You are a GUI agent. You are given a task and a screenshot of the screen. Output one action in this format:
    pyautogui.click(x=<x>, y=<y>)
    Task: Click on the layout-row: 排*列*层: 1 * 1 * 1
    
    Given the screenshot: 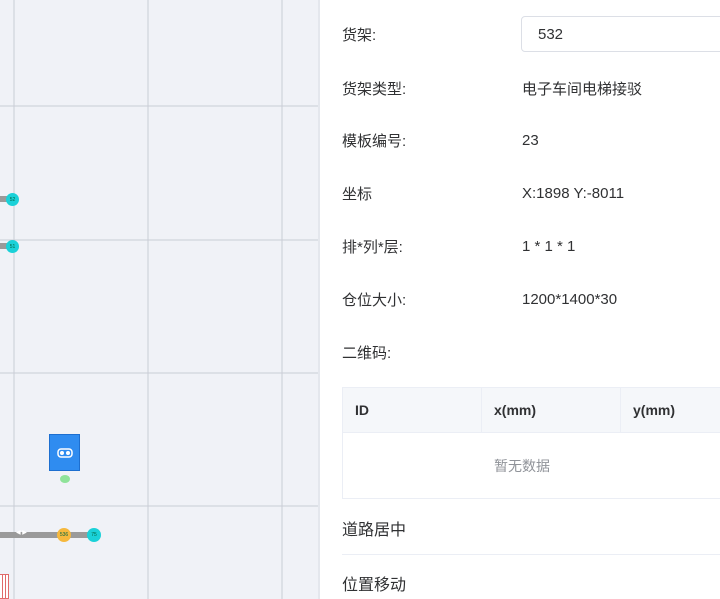 What is the action you would take?
    pyautogui.click(x=531, y=246)
    